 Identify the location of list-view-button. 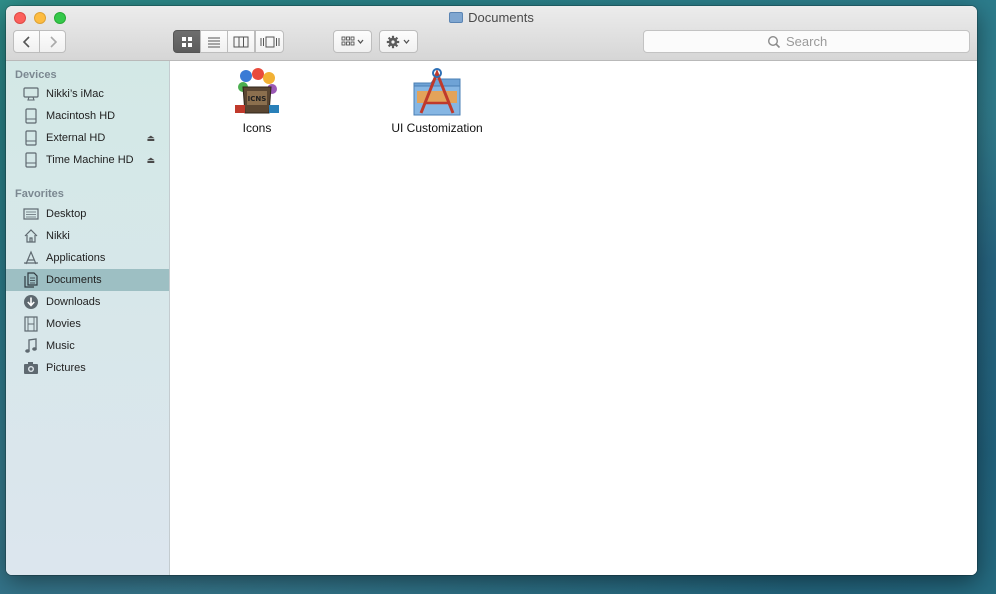
(214, 41).